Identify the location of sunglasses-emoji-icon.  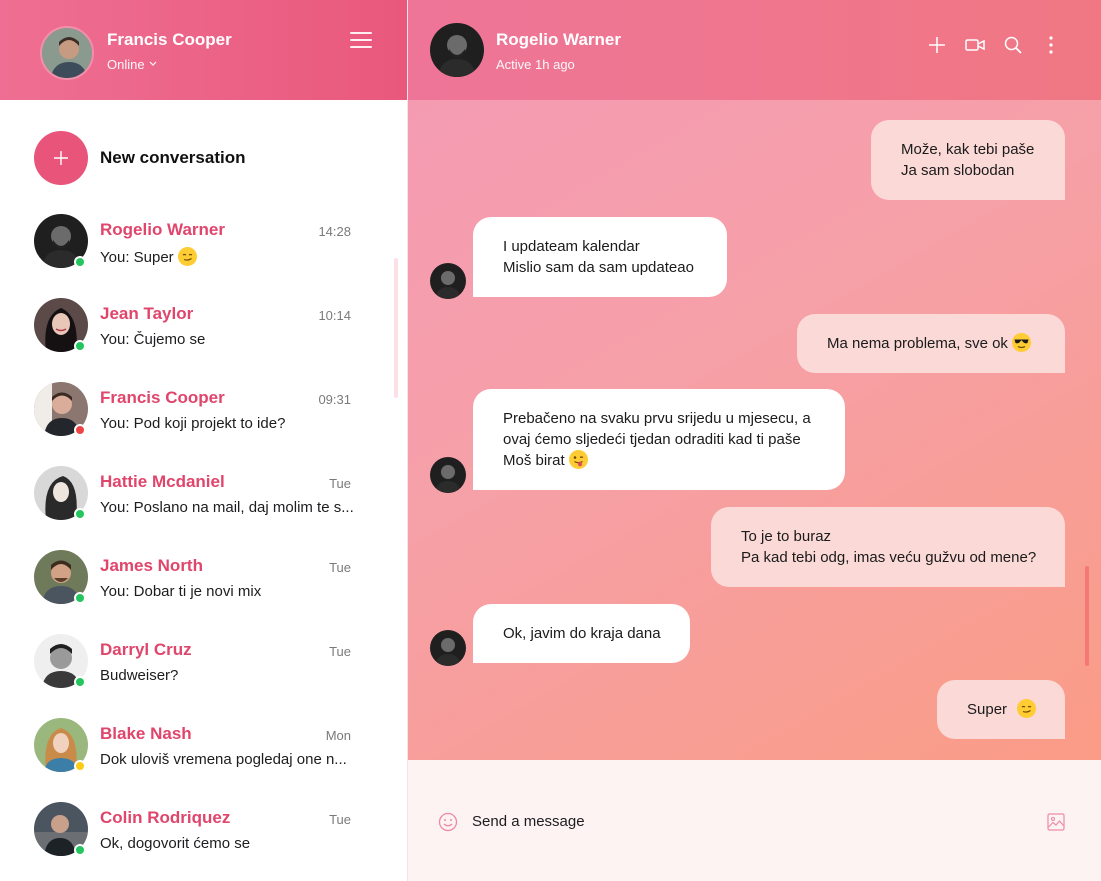
(1021, 342).